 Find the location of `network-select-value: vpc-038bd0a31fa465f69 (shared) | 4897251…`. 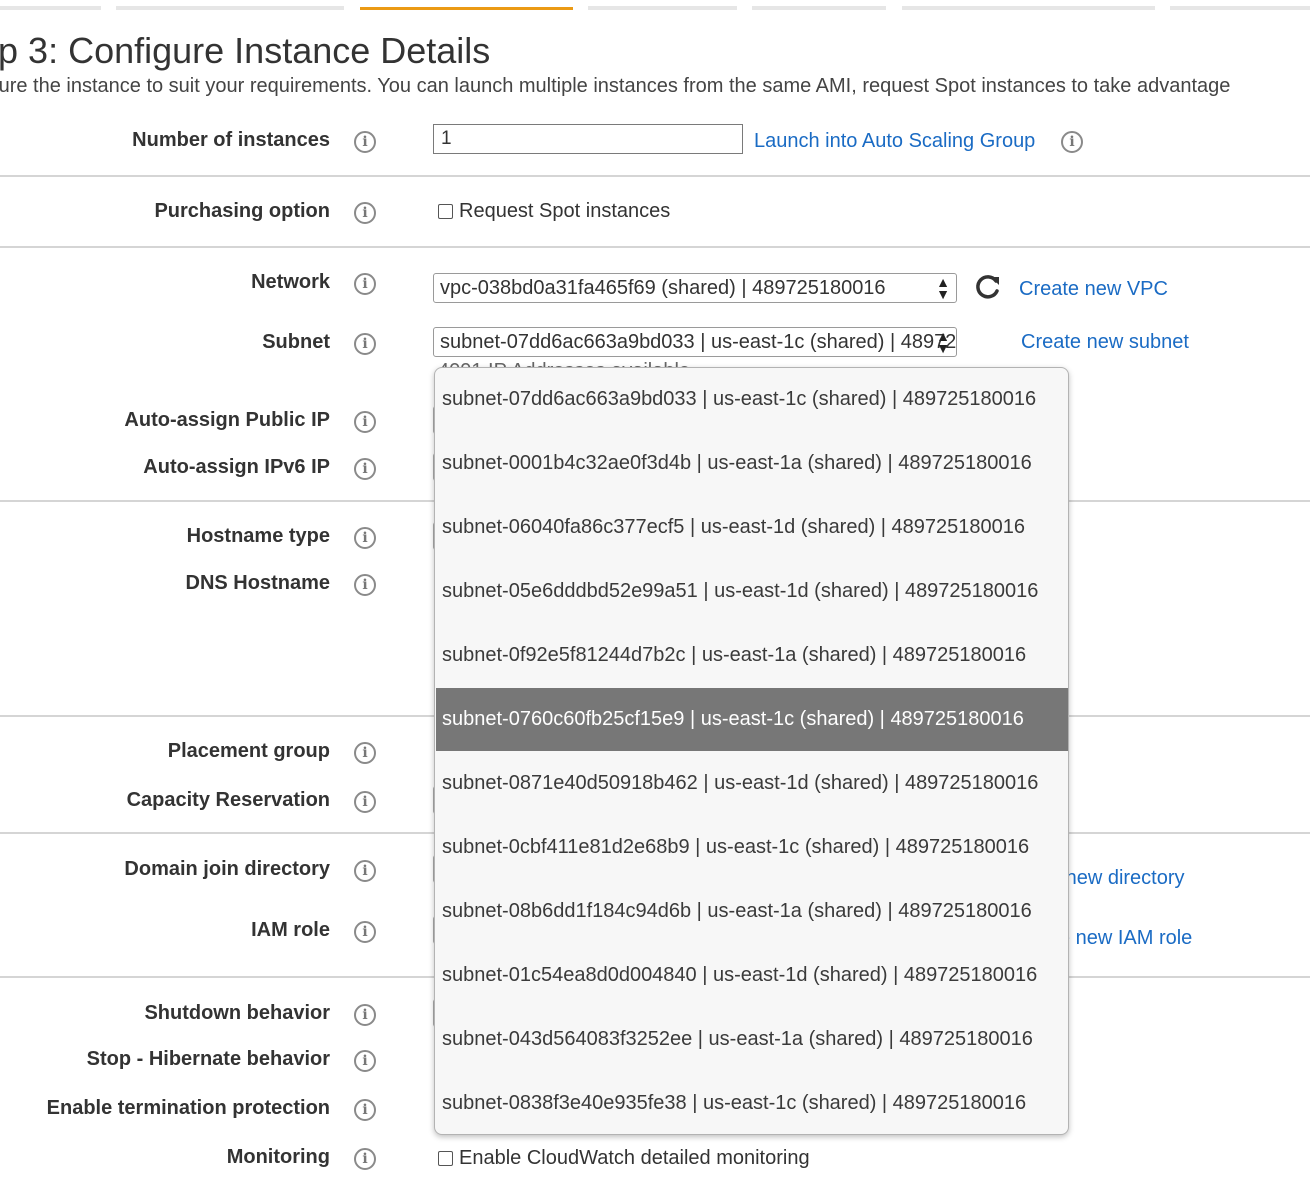

network-select-value: vpc-038bd0a31fa465f69 (shared) | 4897251… is located at coordinates (663, 288).